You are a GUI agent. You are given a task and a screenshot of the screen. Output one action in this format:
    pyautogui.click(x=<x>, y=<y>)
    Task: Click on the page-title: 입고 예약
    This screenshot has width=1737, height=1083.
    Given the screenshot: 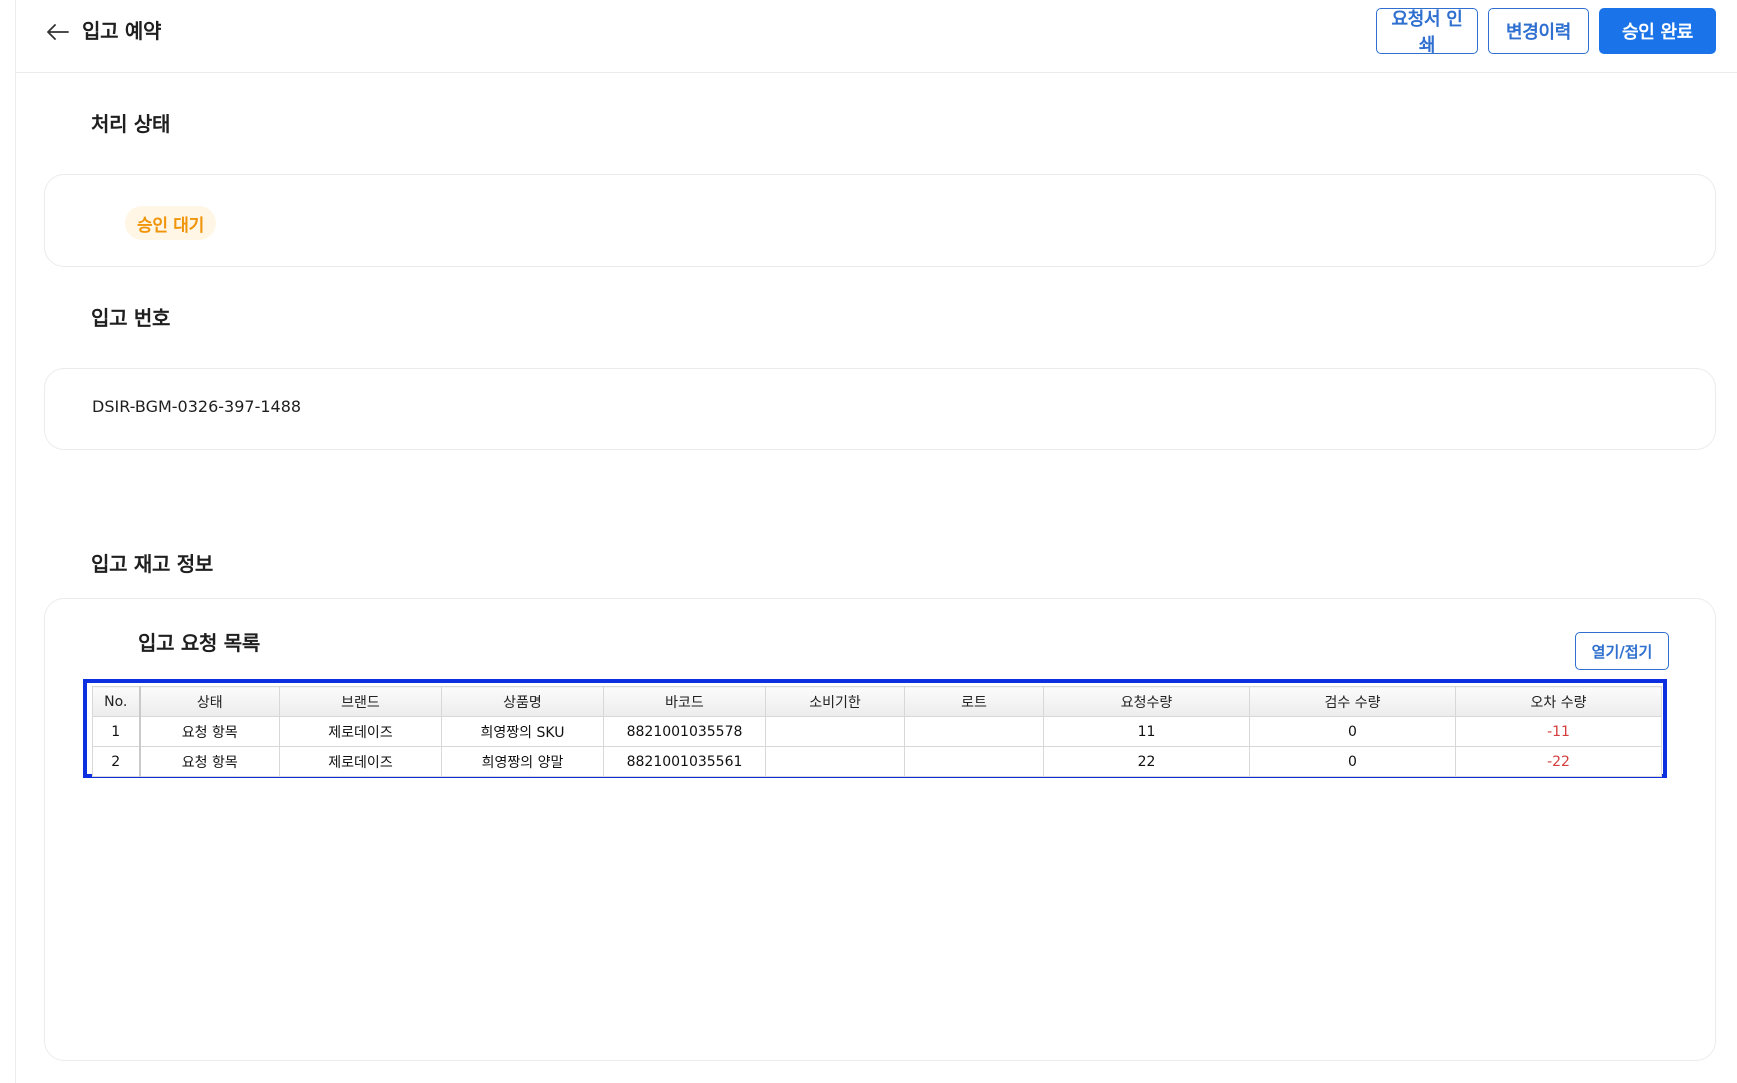 What is the action you would take?
    pyautogui.click(x=122, y=31)
    